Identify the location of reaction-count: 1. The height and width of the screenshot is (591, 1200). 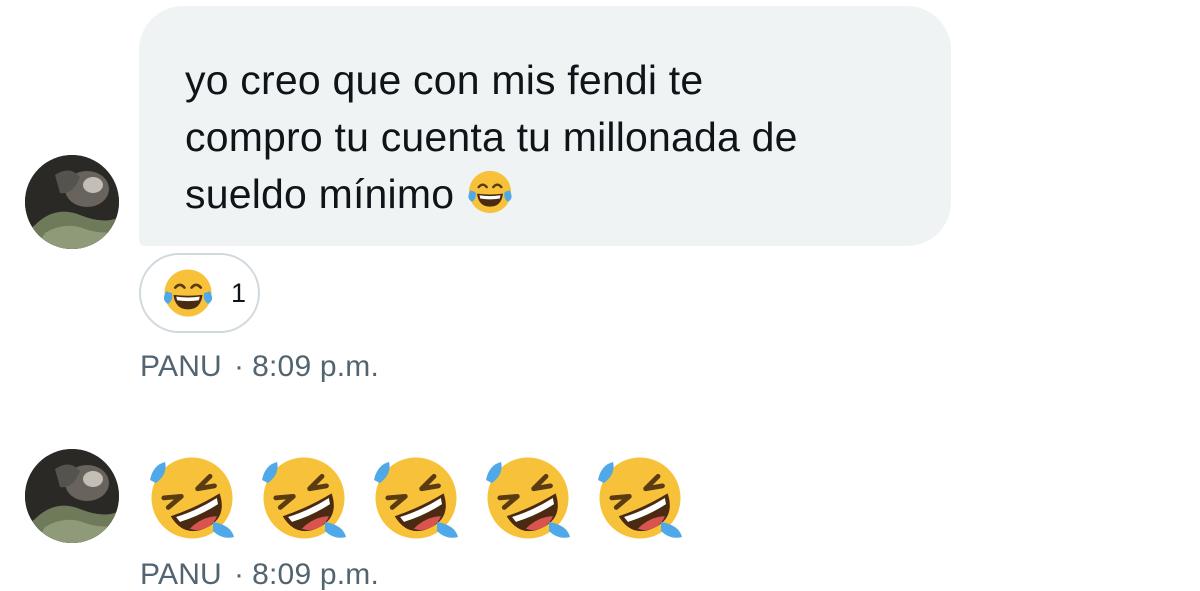
(239, 292).